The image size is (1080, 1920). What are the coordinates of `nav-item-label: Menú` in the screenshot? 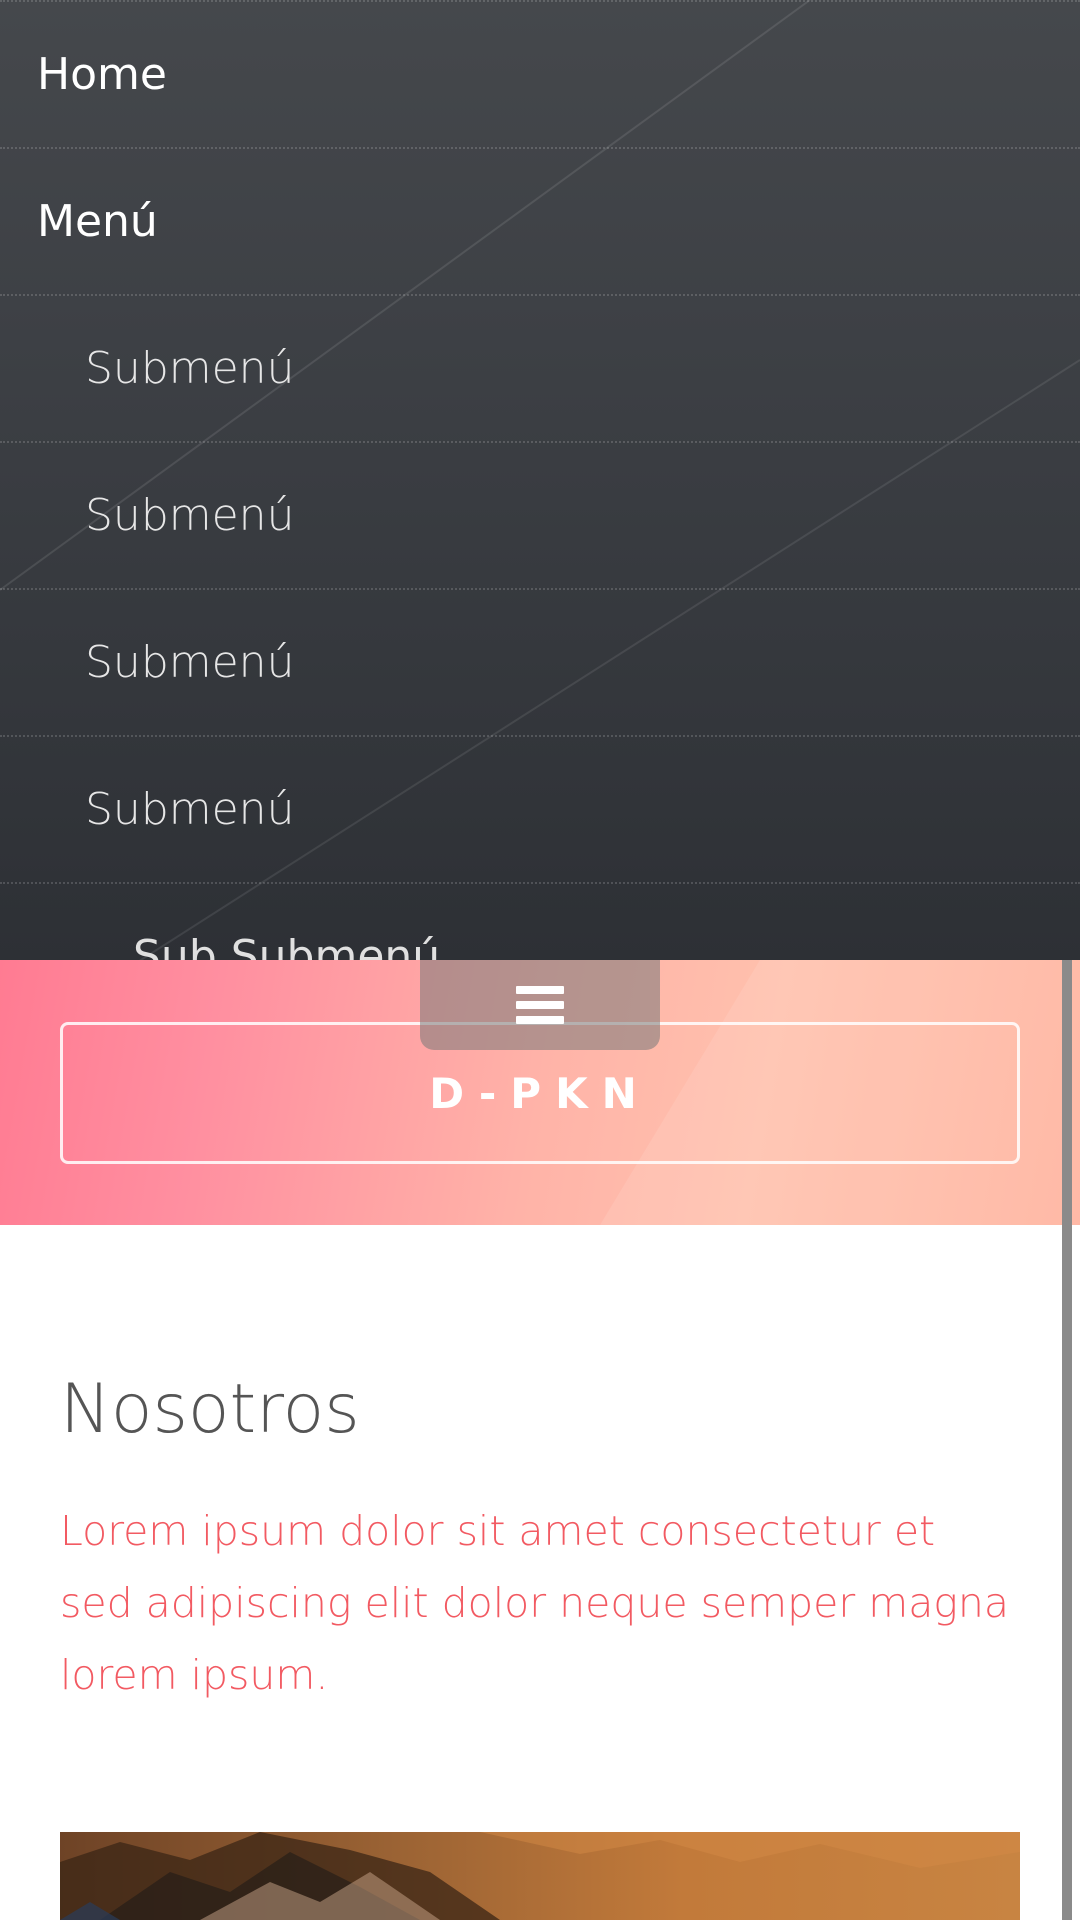 It's located at (97, 221).